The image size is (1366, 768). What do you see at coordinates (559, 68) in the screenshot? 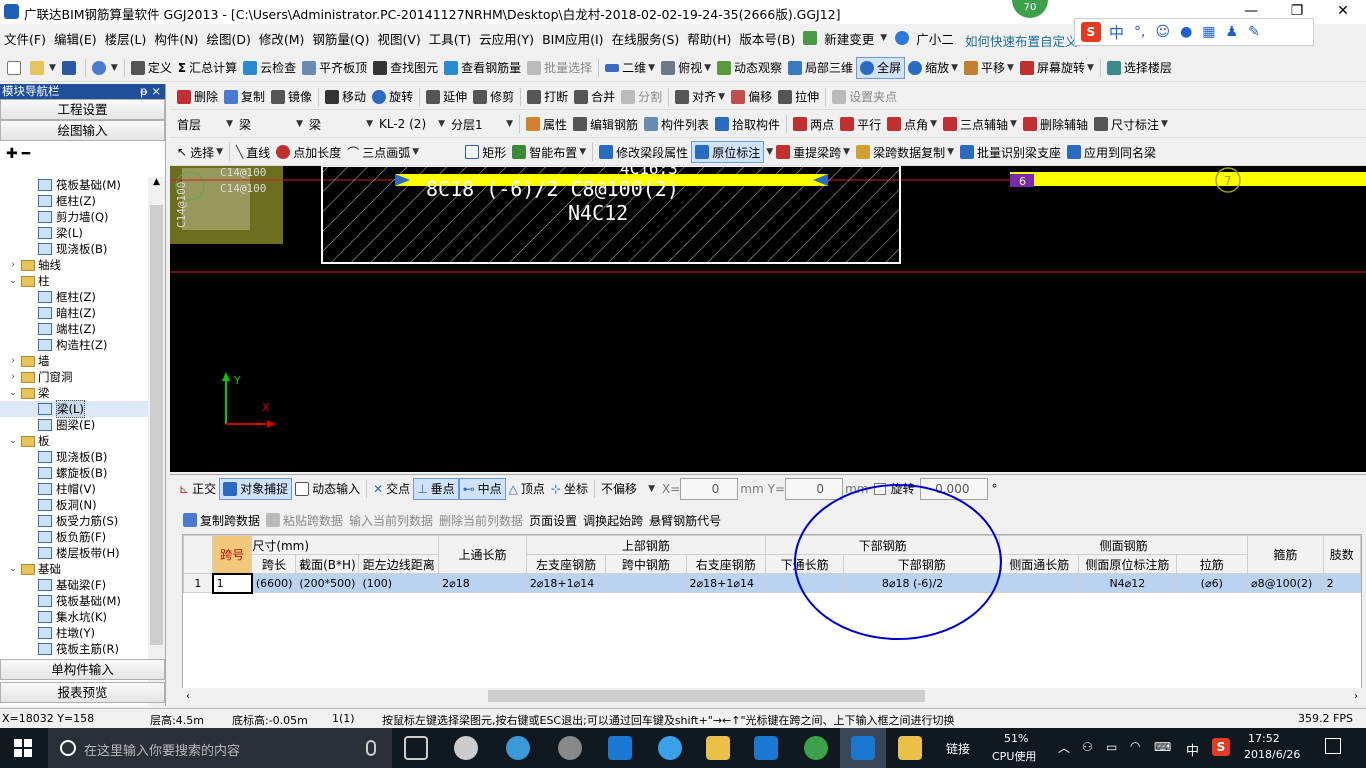
I see `batch-select-button: 批量选择` at bounding box center [559, 68].